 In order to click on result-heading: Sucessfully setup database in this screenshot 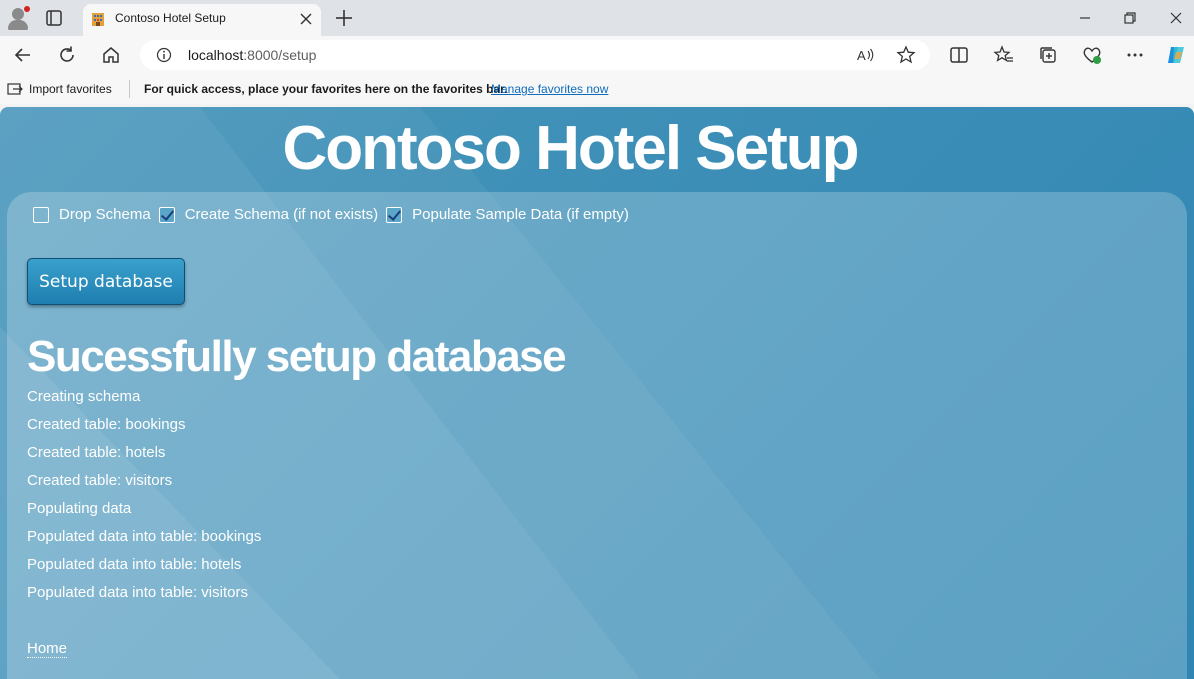, I will do `click(297, 356)`.